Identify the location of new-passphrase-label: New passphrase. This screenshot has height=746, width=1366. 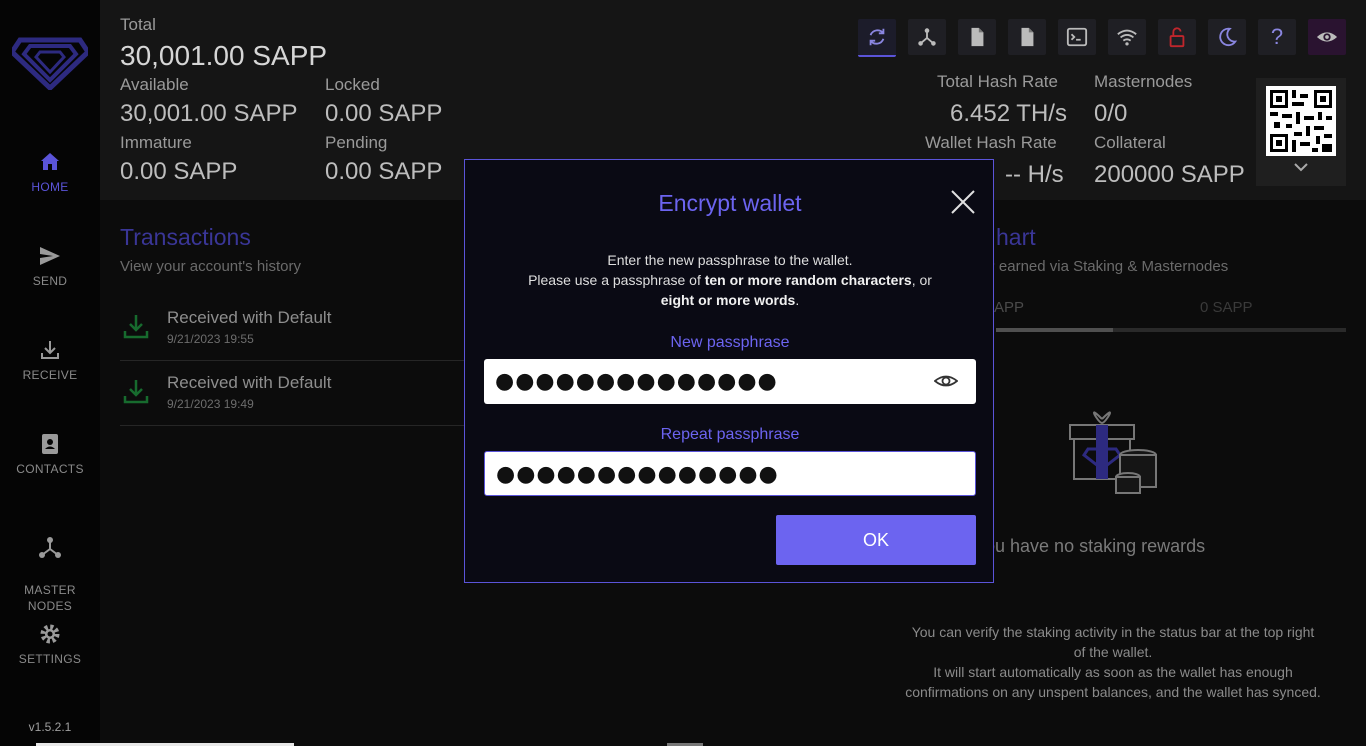
(730, 342).